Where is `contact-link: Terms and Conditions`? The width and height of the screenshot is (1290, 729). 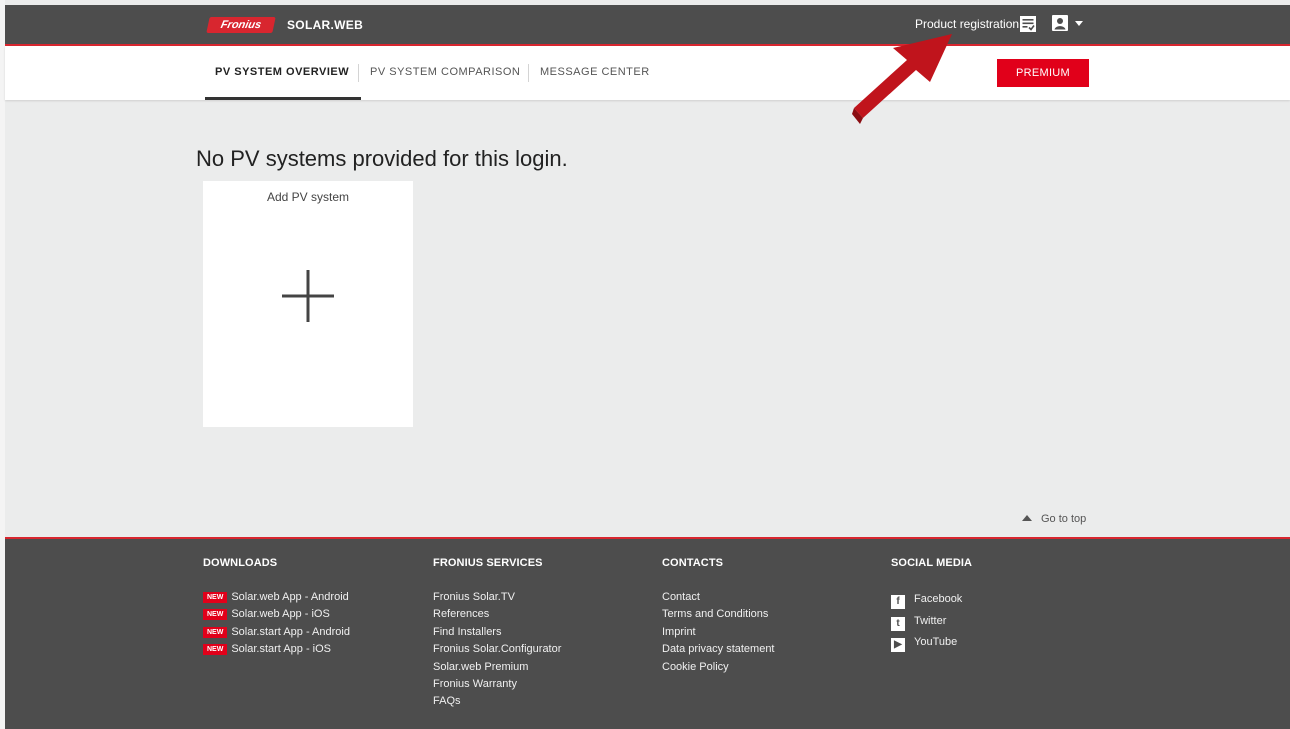
contact-link: Terms and Conditions is located at coordinates (718, 614).